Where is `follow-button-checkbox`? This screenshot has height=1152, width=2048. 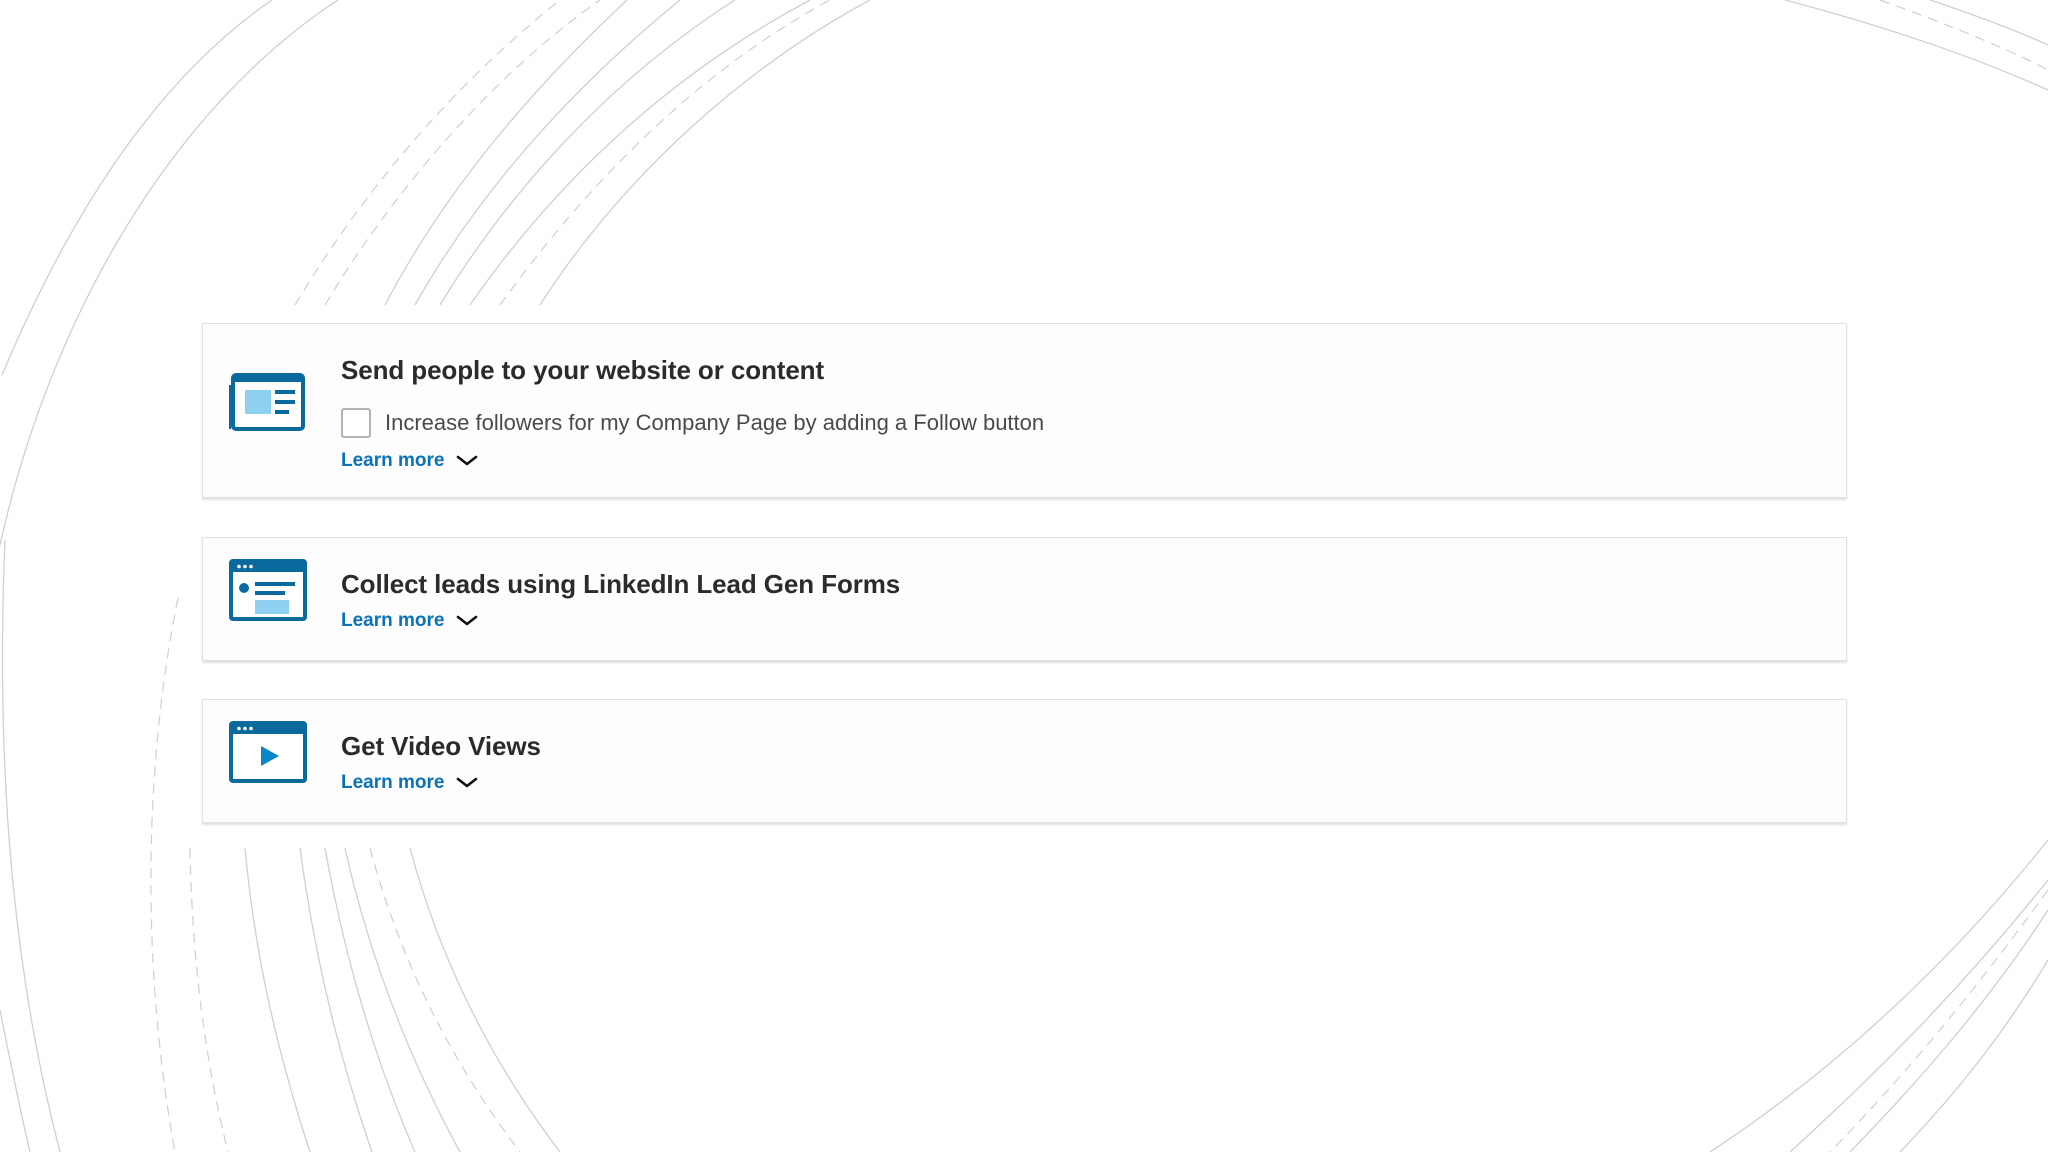
follow-button-checkbox is located at coordinates (356, 423).